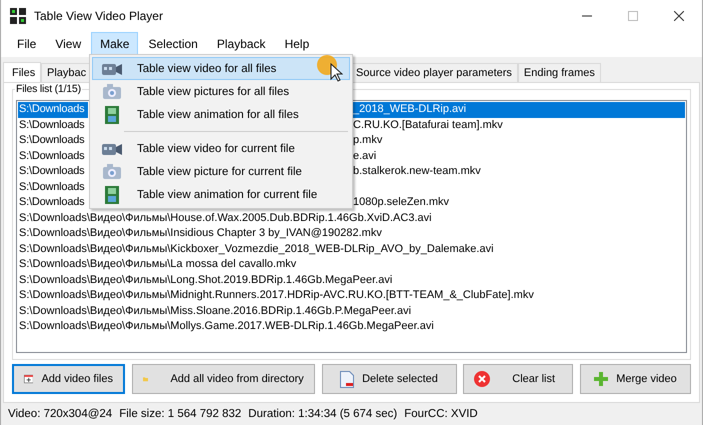  Describe the element at coordinates (519, 156) in the screenshot. I see `file-list-item: e.avi` at that location.